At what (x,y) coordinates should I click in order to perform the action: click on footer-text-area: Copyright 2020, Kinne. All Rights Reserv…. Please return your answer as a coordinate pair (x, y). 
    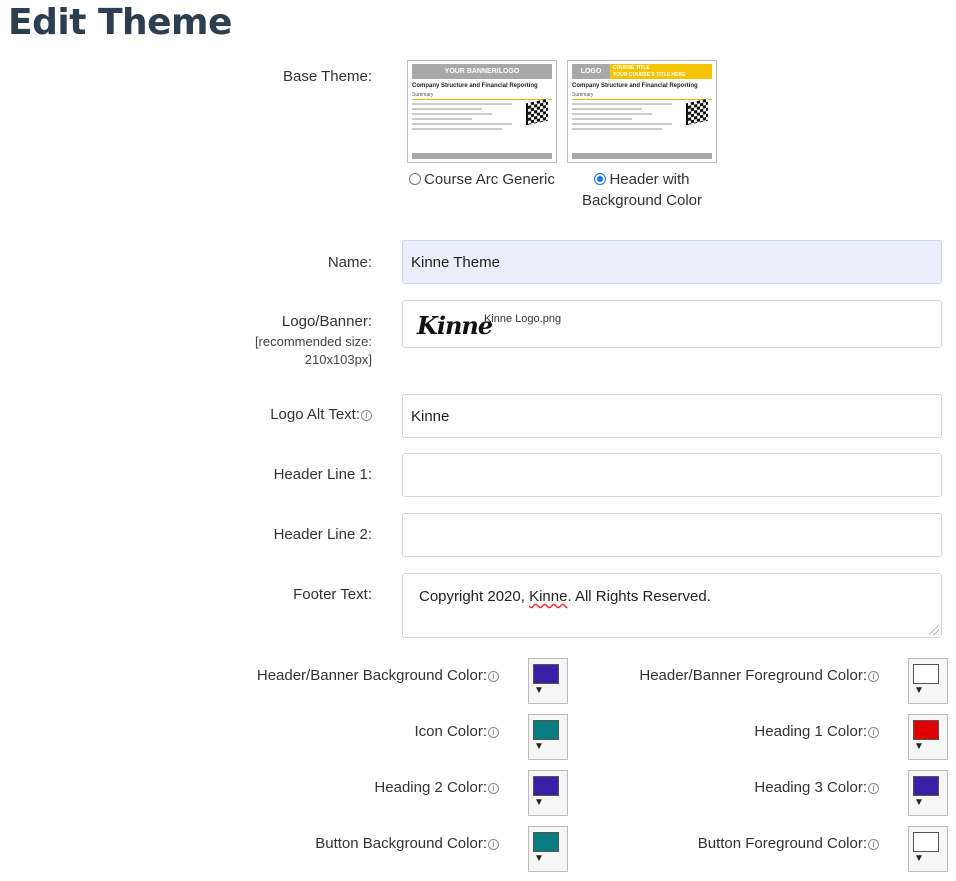
    Looking at the image, I should click on (672, 605).